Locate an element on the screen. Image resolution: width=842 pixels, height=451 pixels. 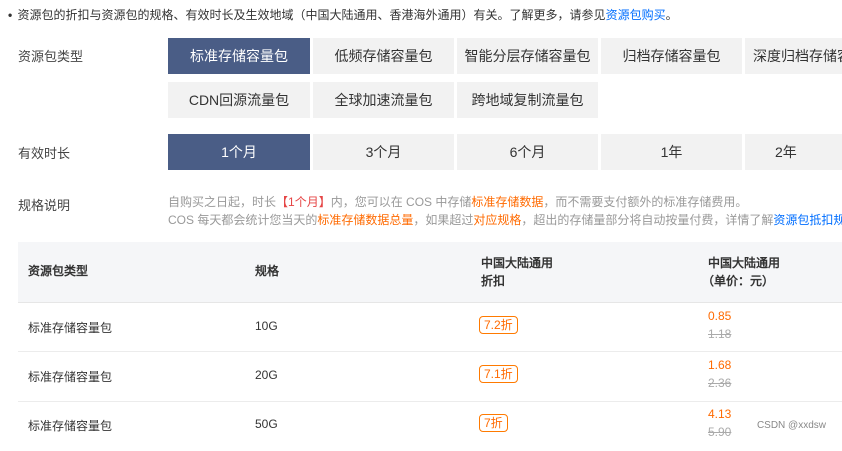
discount-badge: 7折 is located at coordinates (493, 423).